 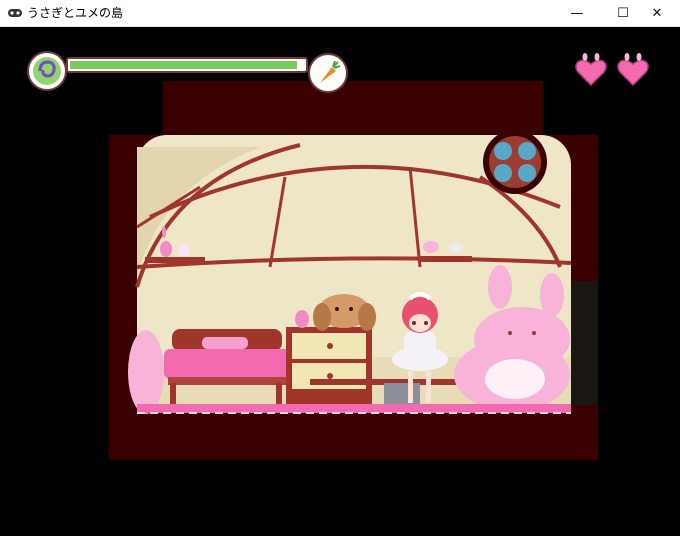 What do you see at coordinates (15, 13) in the screenshot?
I see `gamepad-icon` at bounding box center [15, 13].